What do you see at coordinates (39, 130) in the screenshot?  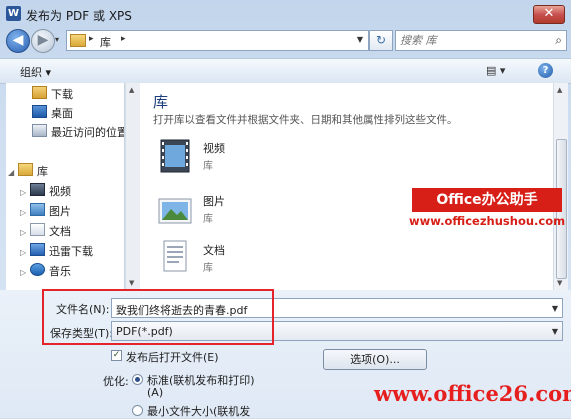 I see `recent-places-icon` at bounding box center [39, 130].